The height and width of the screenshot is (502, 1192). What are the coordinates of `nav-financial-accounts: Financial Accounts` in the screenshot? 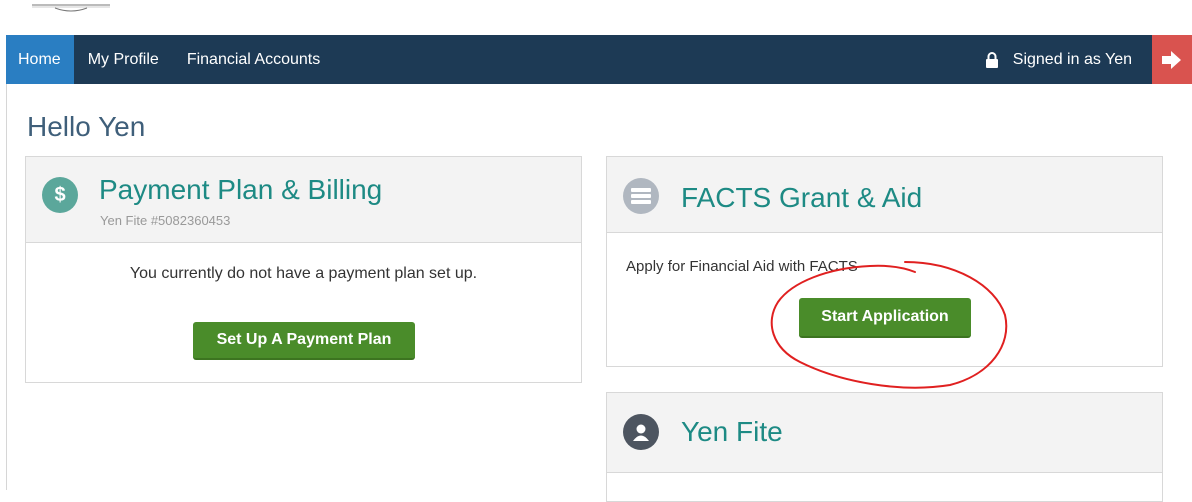 It's located at (253, 59).